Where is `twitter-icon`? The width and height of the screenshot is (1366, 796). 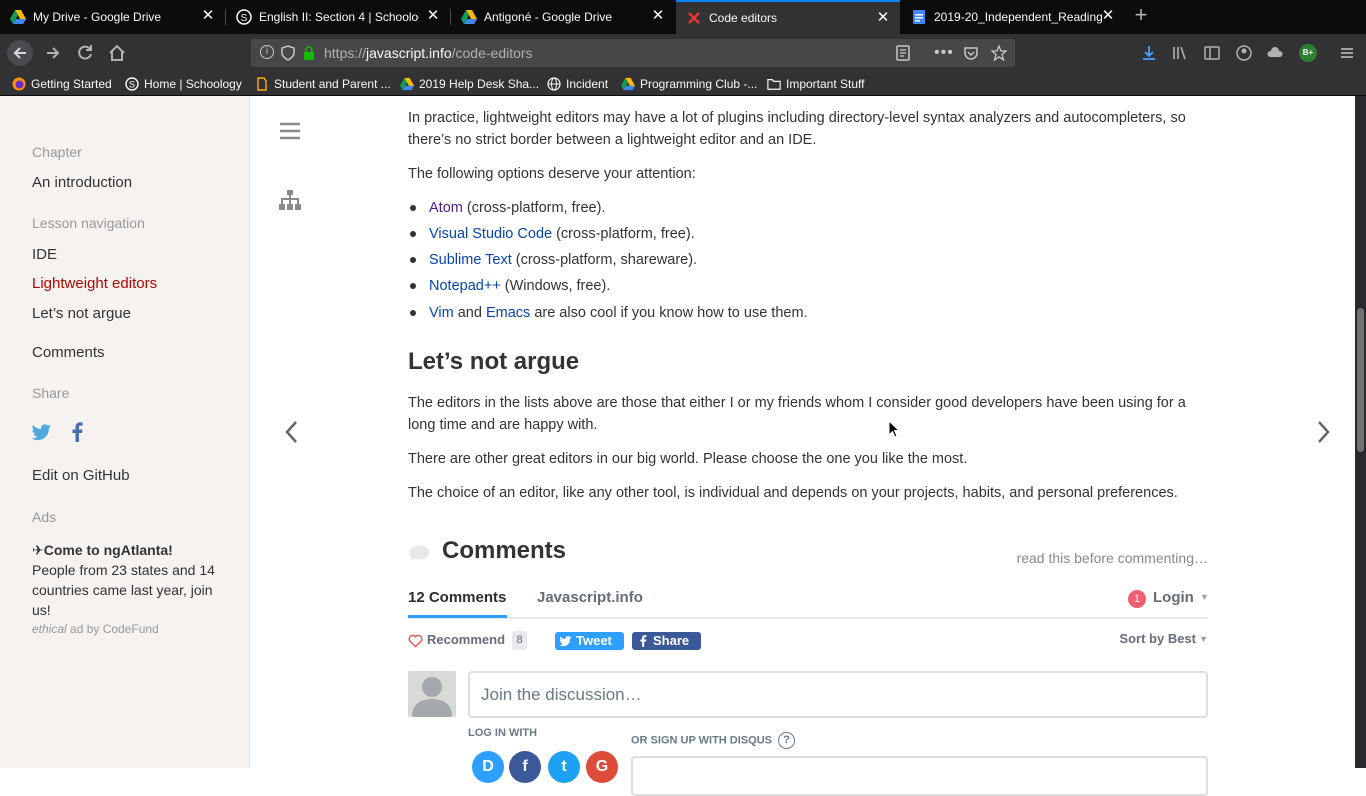
twitter-icon is located at coordinates (42, 432).